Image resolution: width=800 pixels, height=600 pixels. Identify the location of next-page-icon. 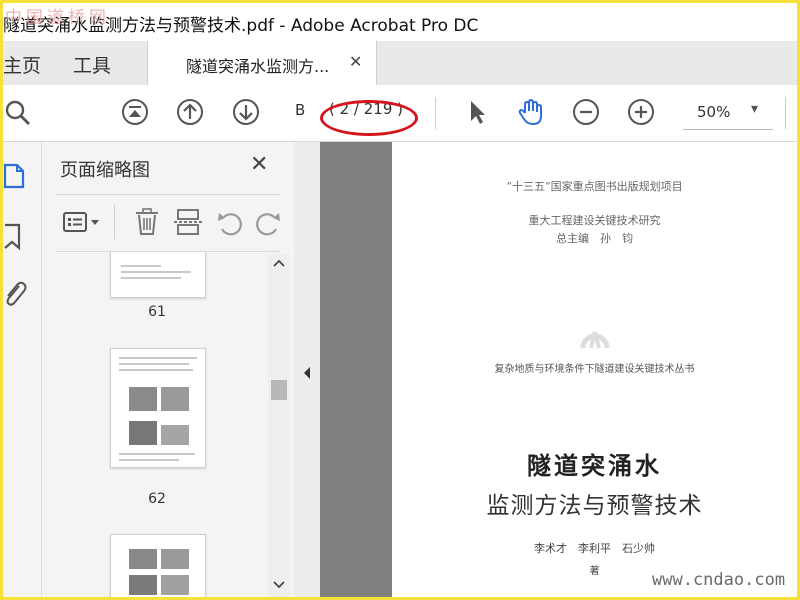
(246, 112).